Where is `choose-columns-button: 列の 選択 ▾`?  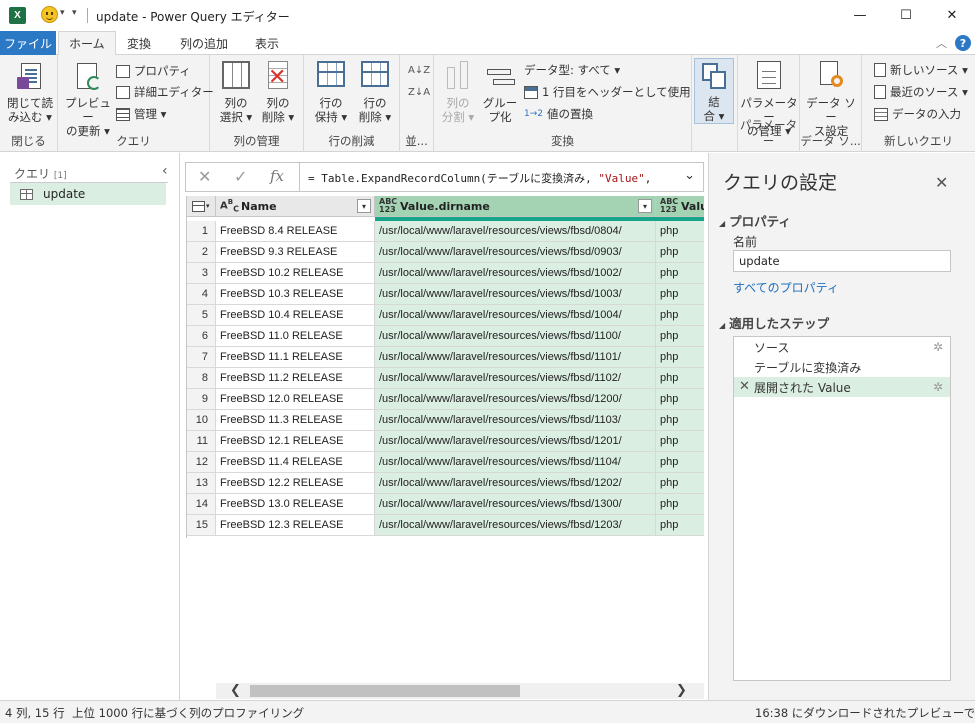
choose-columns-button: 列の 選択 ▾ is located at coordinates (236, 92).